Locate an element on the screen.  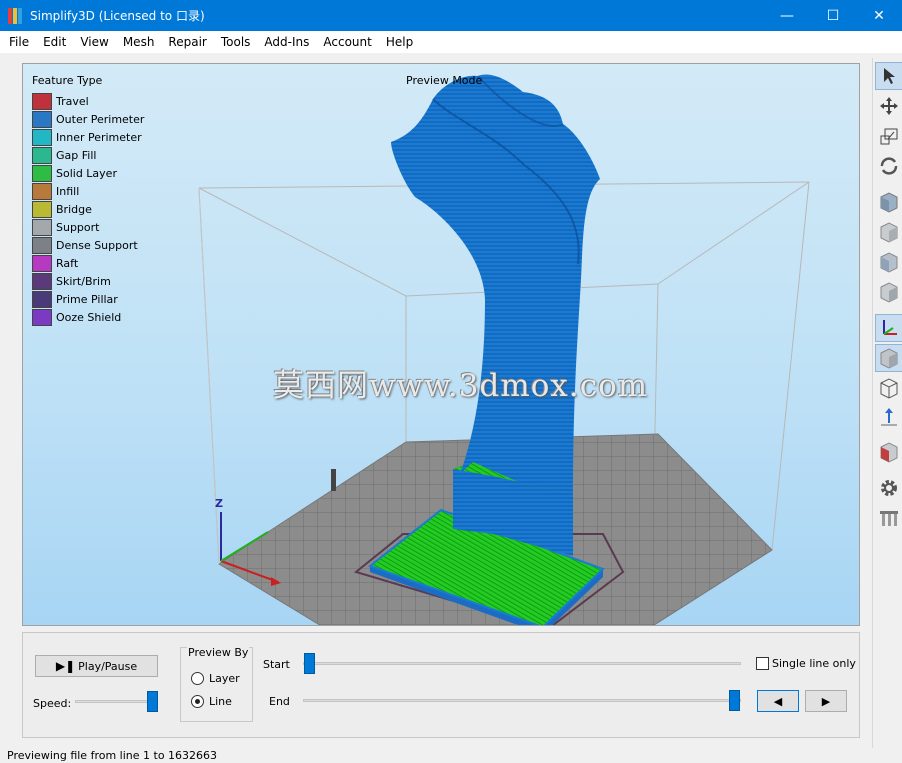
legend-item: Skirt/Brim is located at coordinates (88, 281).